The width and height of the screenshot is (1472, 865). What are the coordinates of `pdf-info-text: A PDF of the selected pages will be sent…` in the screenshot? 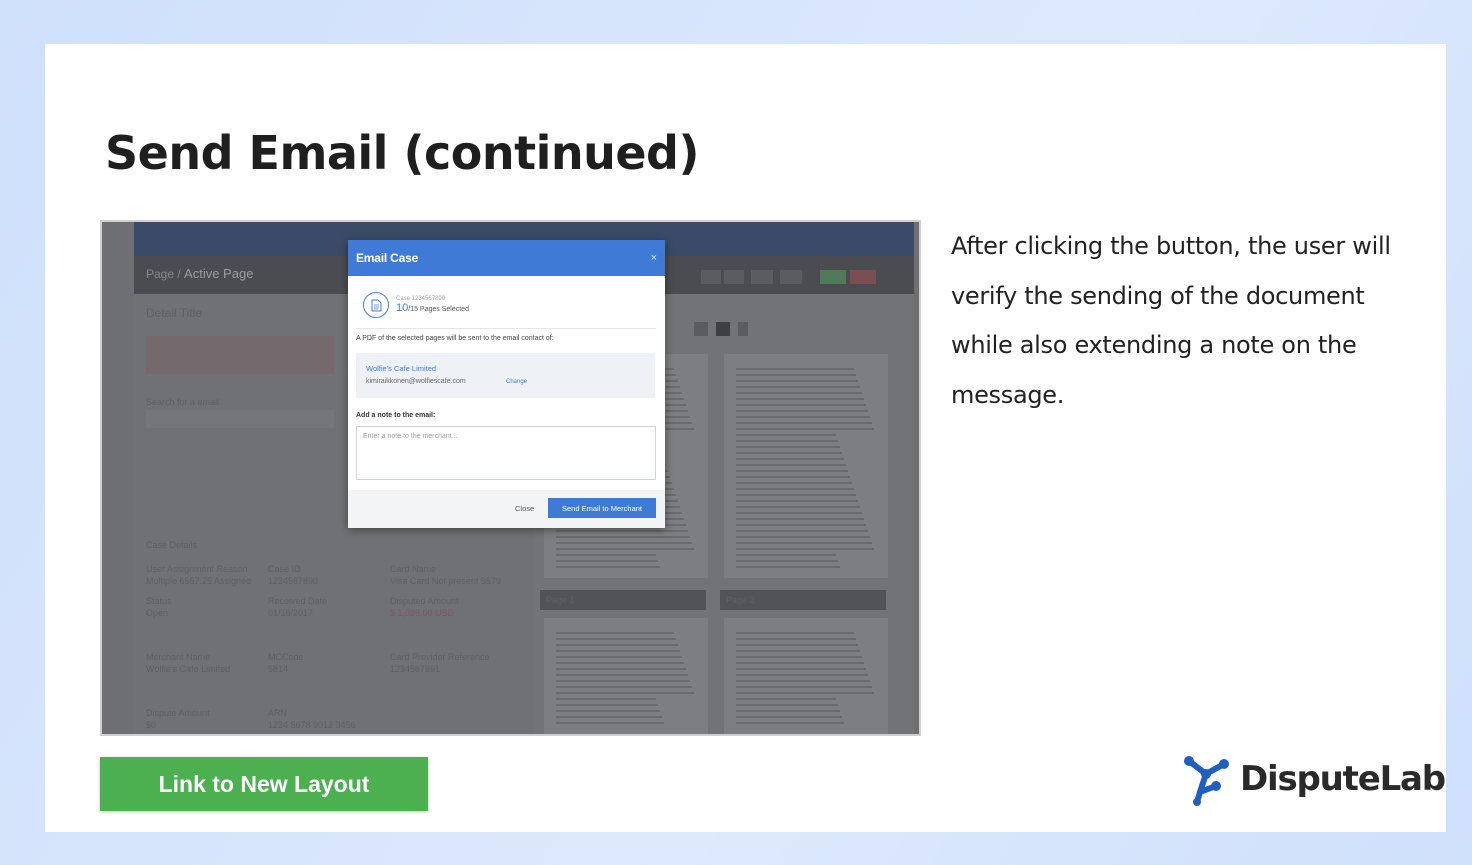 It's located at (455, 338).